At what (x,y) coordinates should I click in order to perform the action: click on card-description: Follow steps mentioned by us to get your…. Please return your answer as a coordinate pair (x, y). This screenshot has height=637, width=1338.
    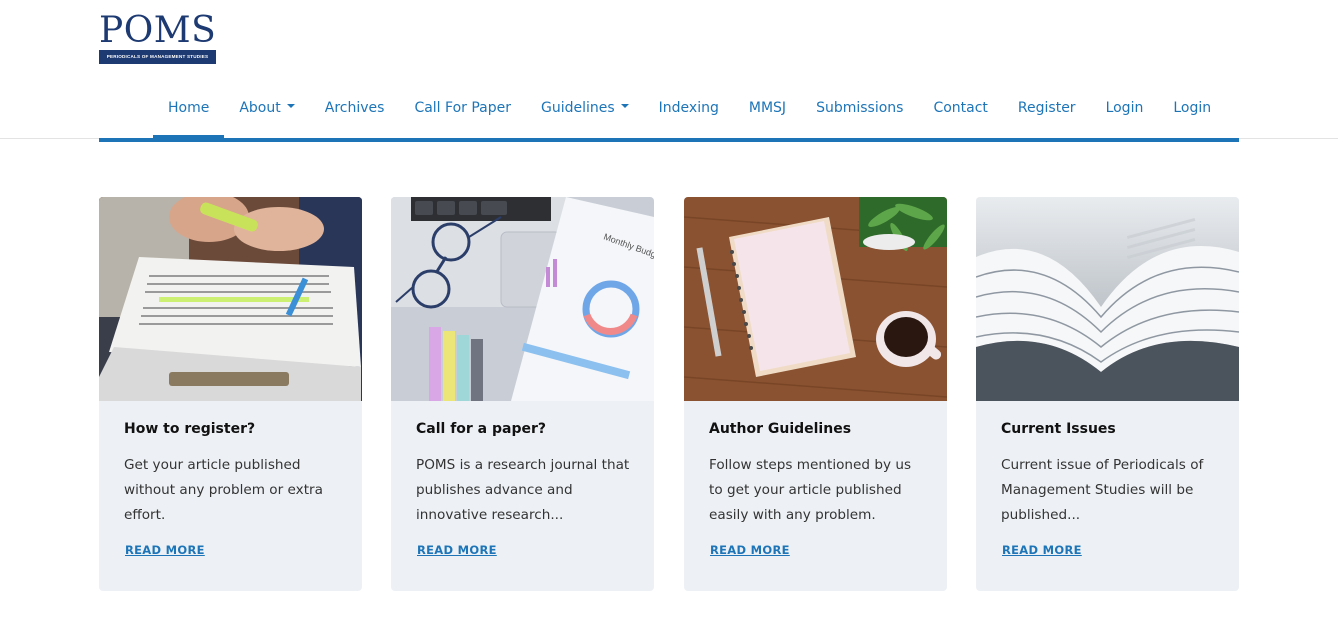
    Looking at the image, I should click on (810, 490).